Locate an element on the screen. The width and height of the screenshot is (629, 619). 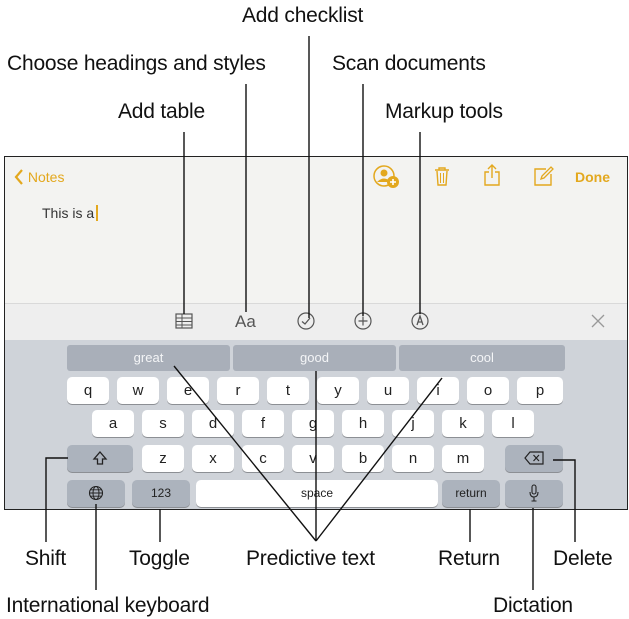
callout-return: Return is located at coordinates (469, 558).